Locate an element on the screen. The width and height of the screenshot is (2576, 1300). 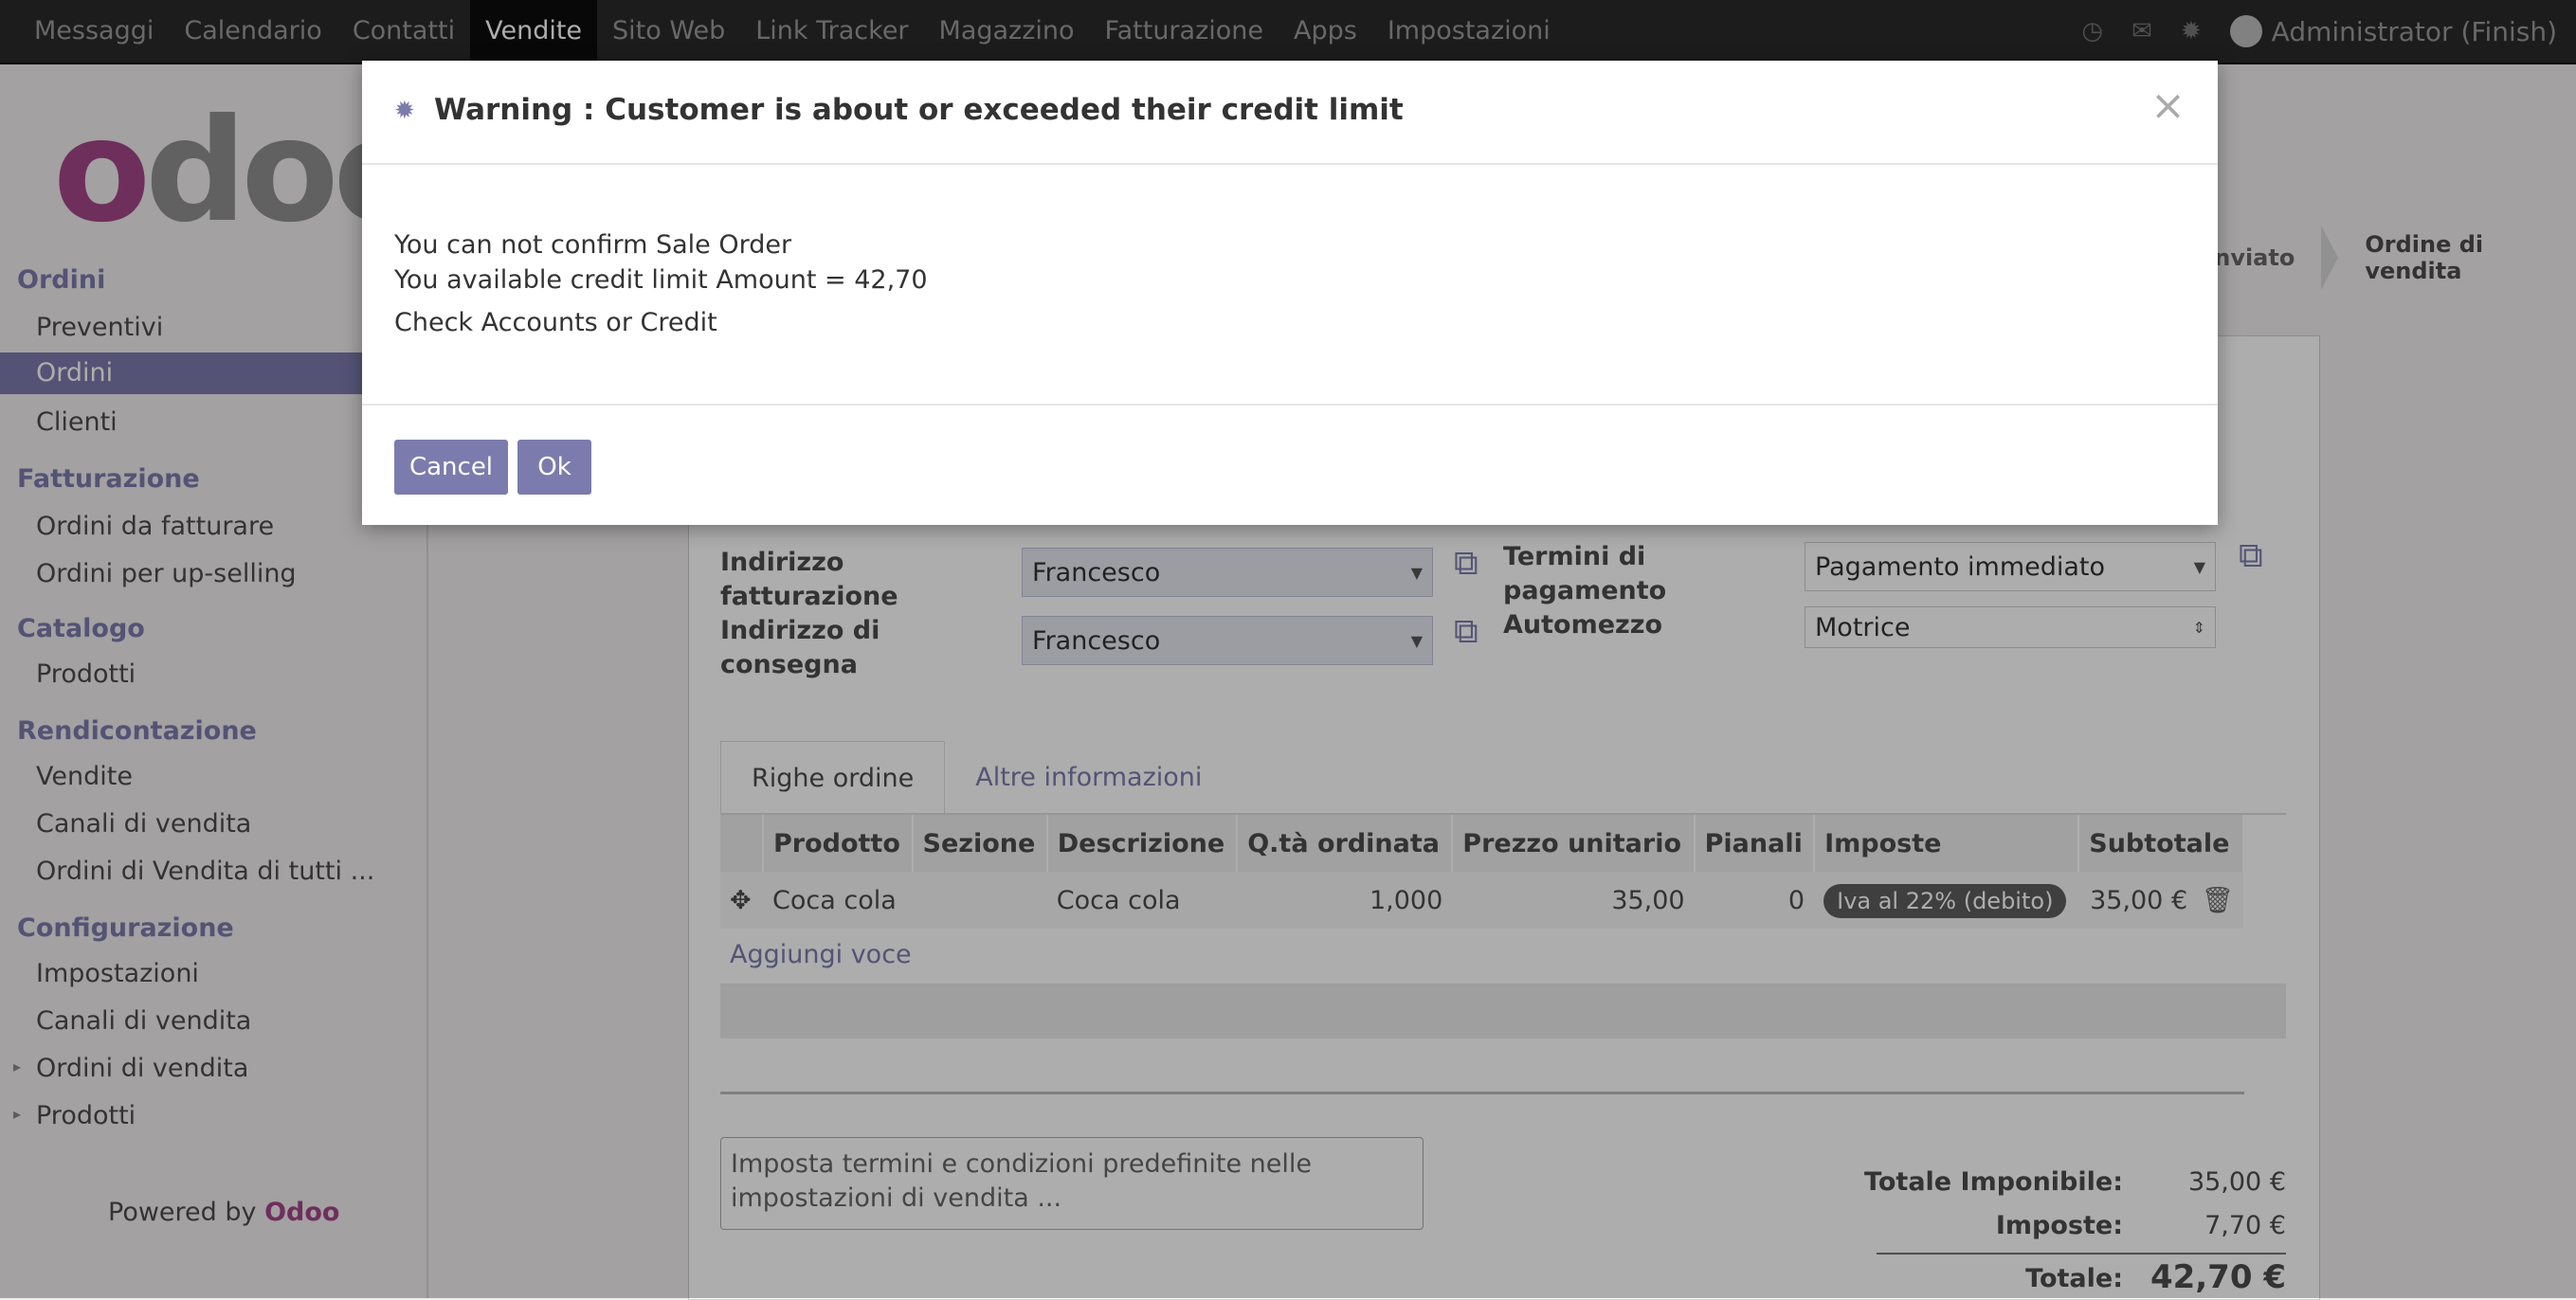
dialog-message-line: Check Accounts or Credit is located at coordinates (555, 322).